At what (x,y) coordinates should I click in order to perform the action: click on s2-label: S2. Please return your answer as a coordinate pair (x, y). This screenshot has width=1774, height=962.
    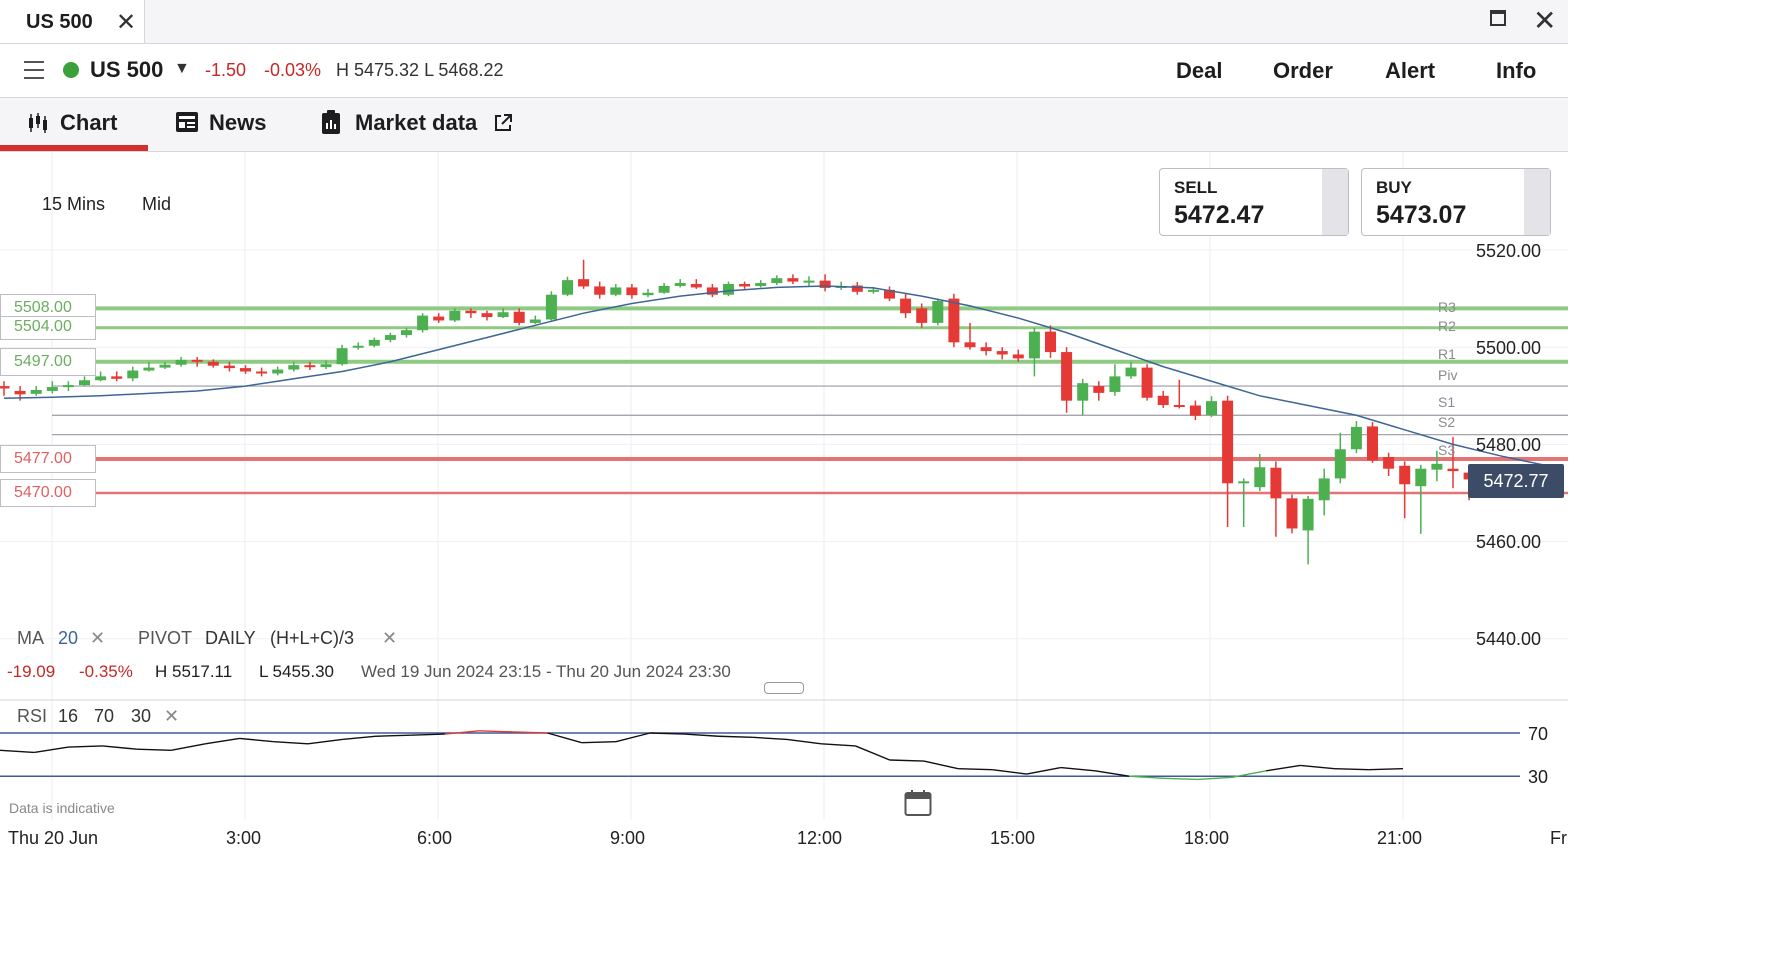
    Looking at the image, I should click on (1447, 422).